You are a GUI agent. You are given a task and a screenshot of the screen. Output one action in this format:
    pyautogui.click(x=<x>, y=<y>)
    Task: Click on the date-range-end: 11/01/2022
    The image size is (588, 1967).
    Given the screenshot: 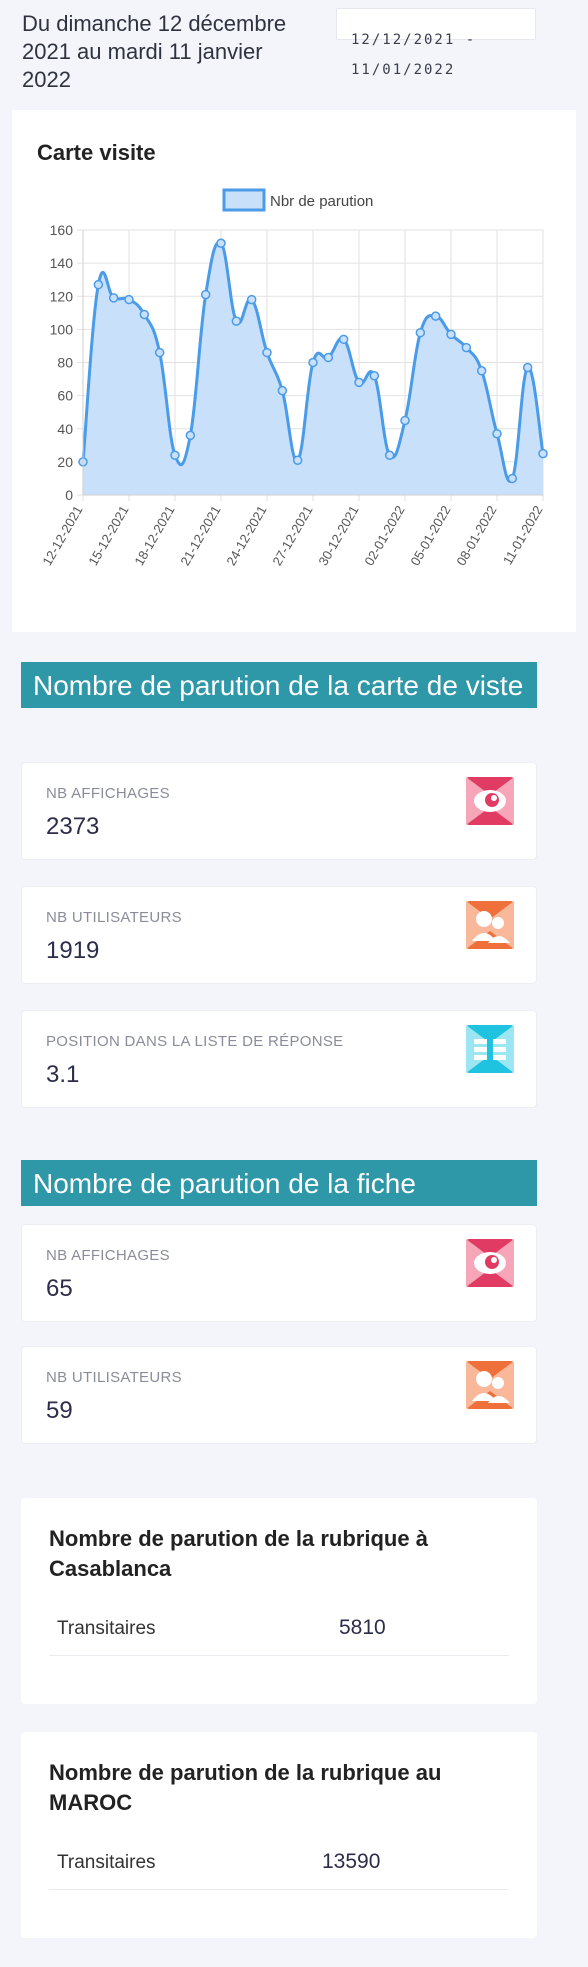 What is the action you would take?
    pyautogui.click(x=403, y=70)
    